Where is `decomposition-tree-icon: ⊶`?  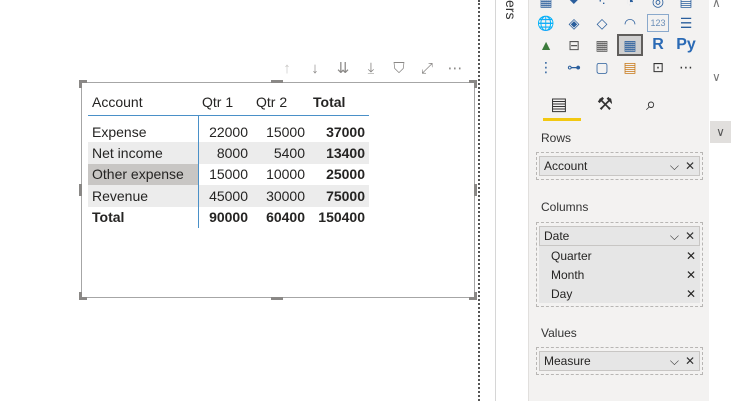
decomposition-tree-icon: ⊶ is located at coordinates (574, 67).